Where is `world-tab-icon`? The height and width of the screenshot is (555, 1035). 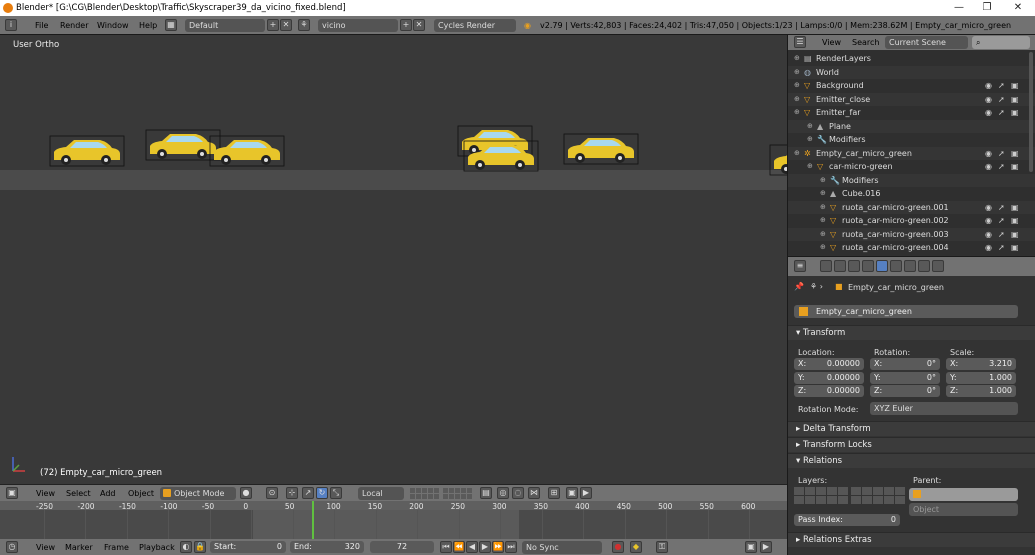
world-tab-icon is located at coordinates (868, 266).